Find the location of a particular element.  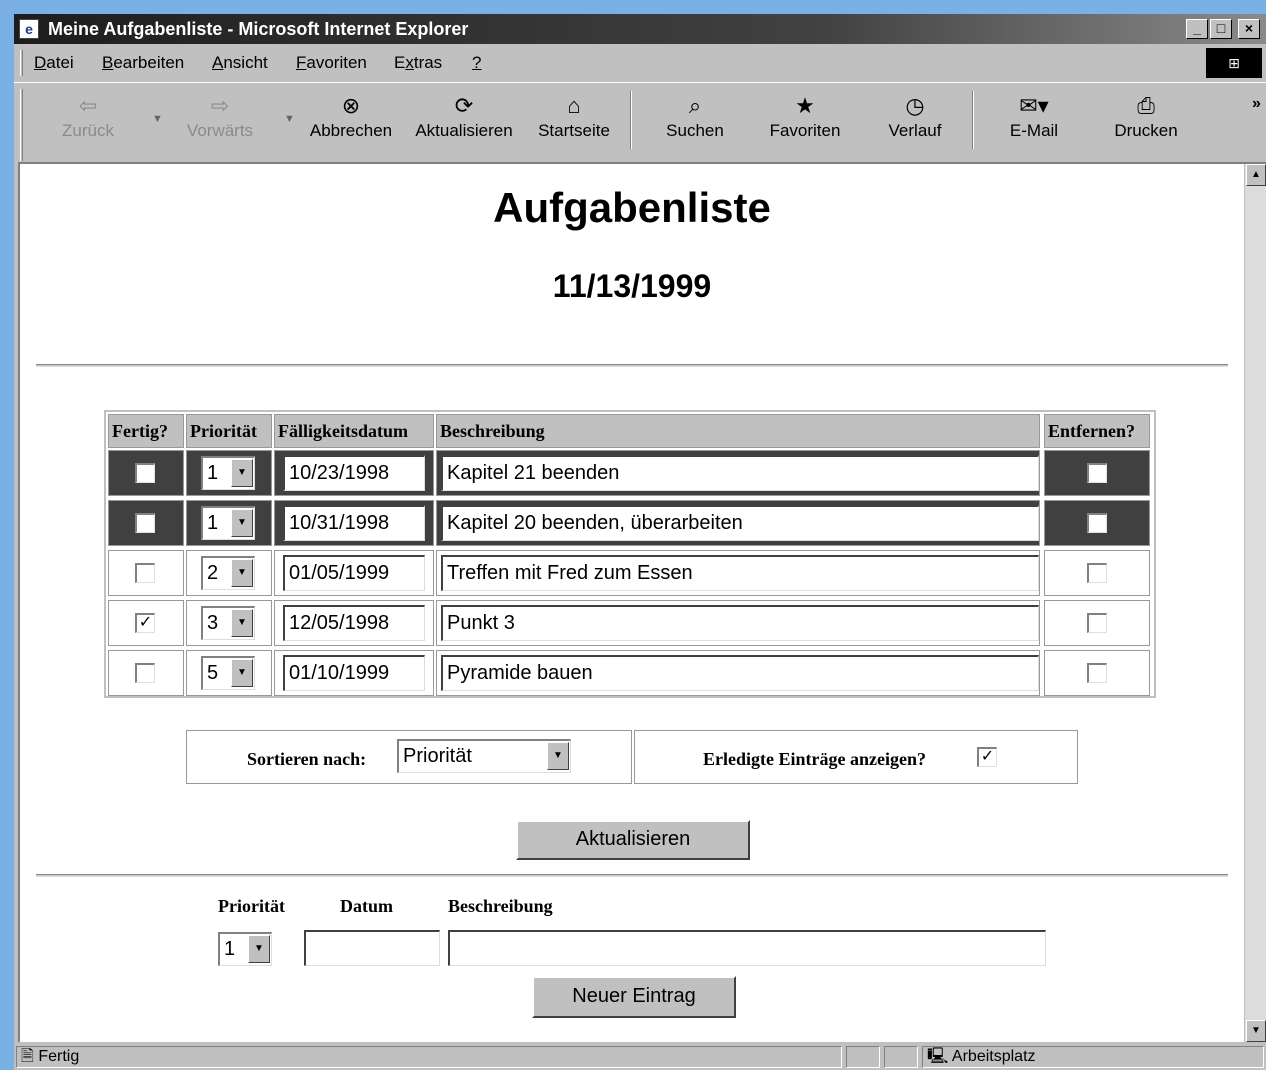

due-date-field: 01/05/1999 is located at coordinates (354, 573).